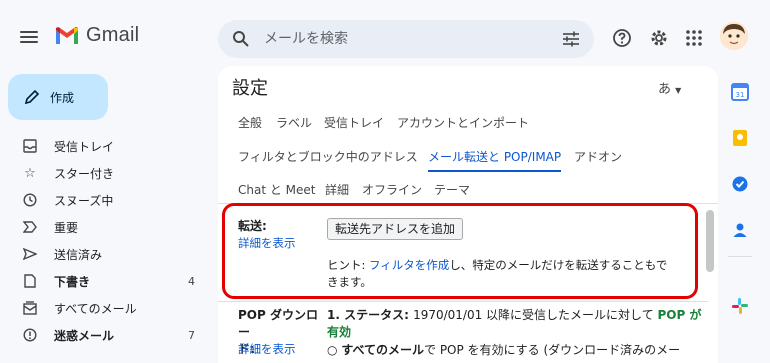 The image size is (770, 363). What do you see at coordinates (452, 190) in the screenshot?
I see `tab-themes: テーマ` at bounding box center [452, 190].